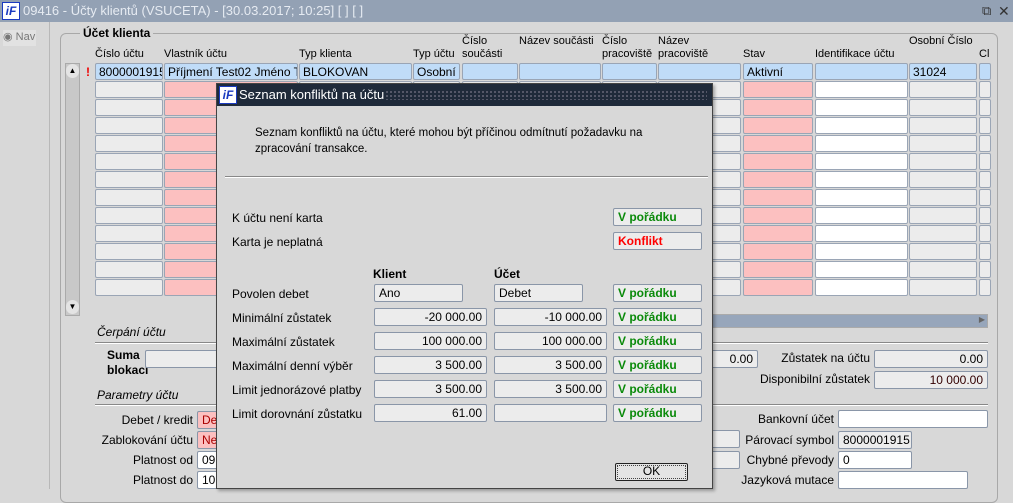 The height and width of the screenshot is (503, 1013). Describe the element at coordinates (657, 217) in the screenshot. I see `check-status: V pořádku` at that location.